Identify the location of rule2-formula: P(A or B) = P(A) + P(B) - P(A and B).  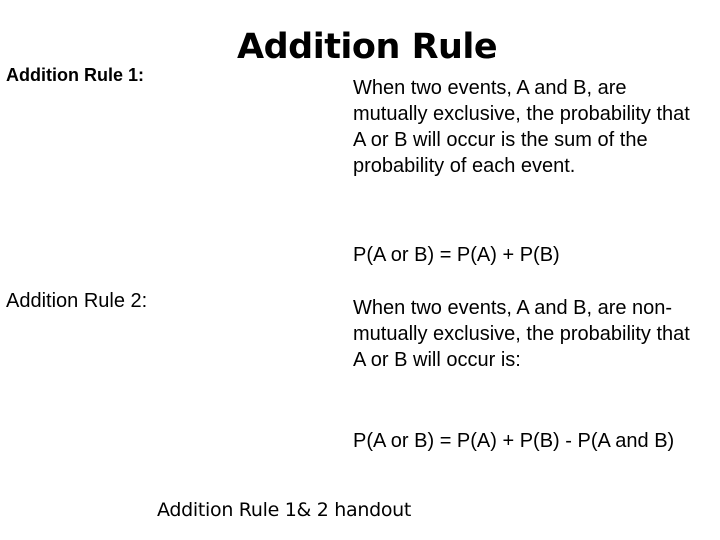
(514, 441).